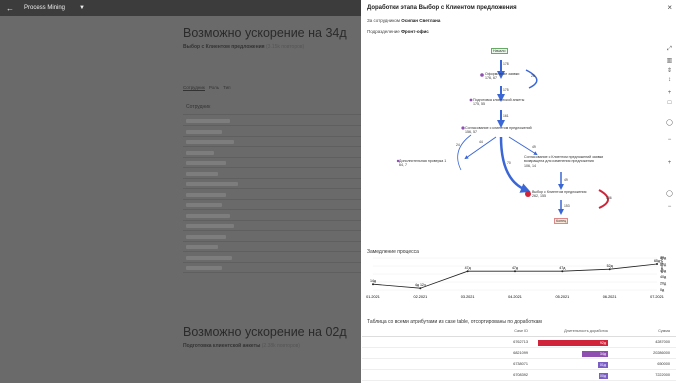 This screenshot has height=383, width=677. Describe the element at coordinates (447, 332) in the screenshot. I see `col-case-id: Case ID` at that location.